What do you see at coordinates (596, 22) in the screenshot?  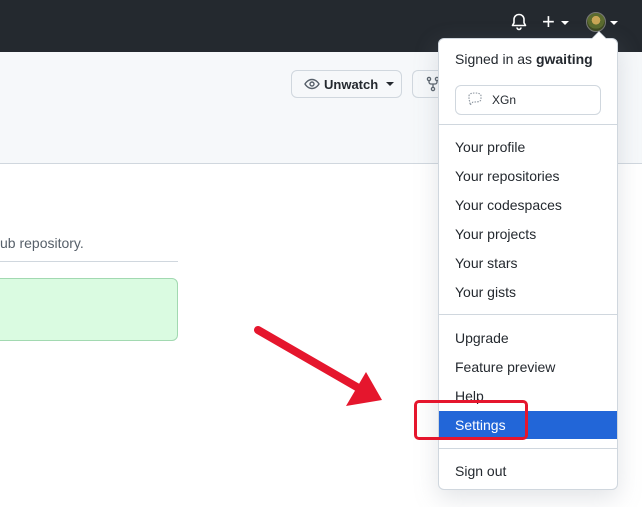 I see `avatar` at bounding box center [596, 22].